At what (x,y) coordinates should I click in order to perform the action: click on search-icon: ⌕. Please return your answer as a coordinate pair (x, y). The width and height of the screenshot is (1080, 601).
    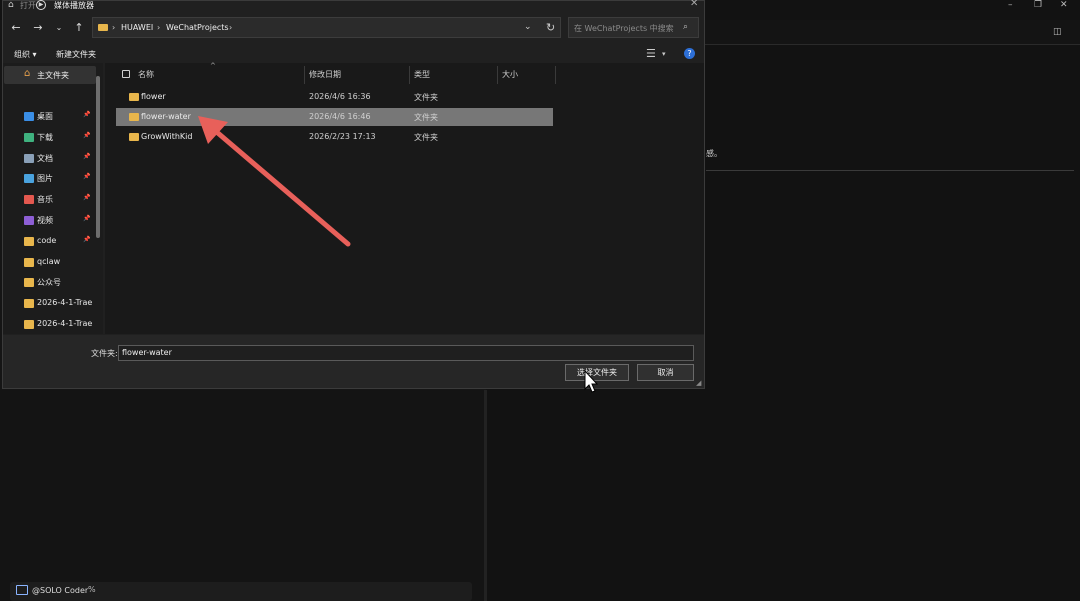
    Looking at the image, I should click on (685, 27).